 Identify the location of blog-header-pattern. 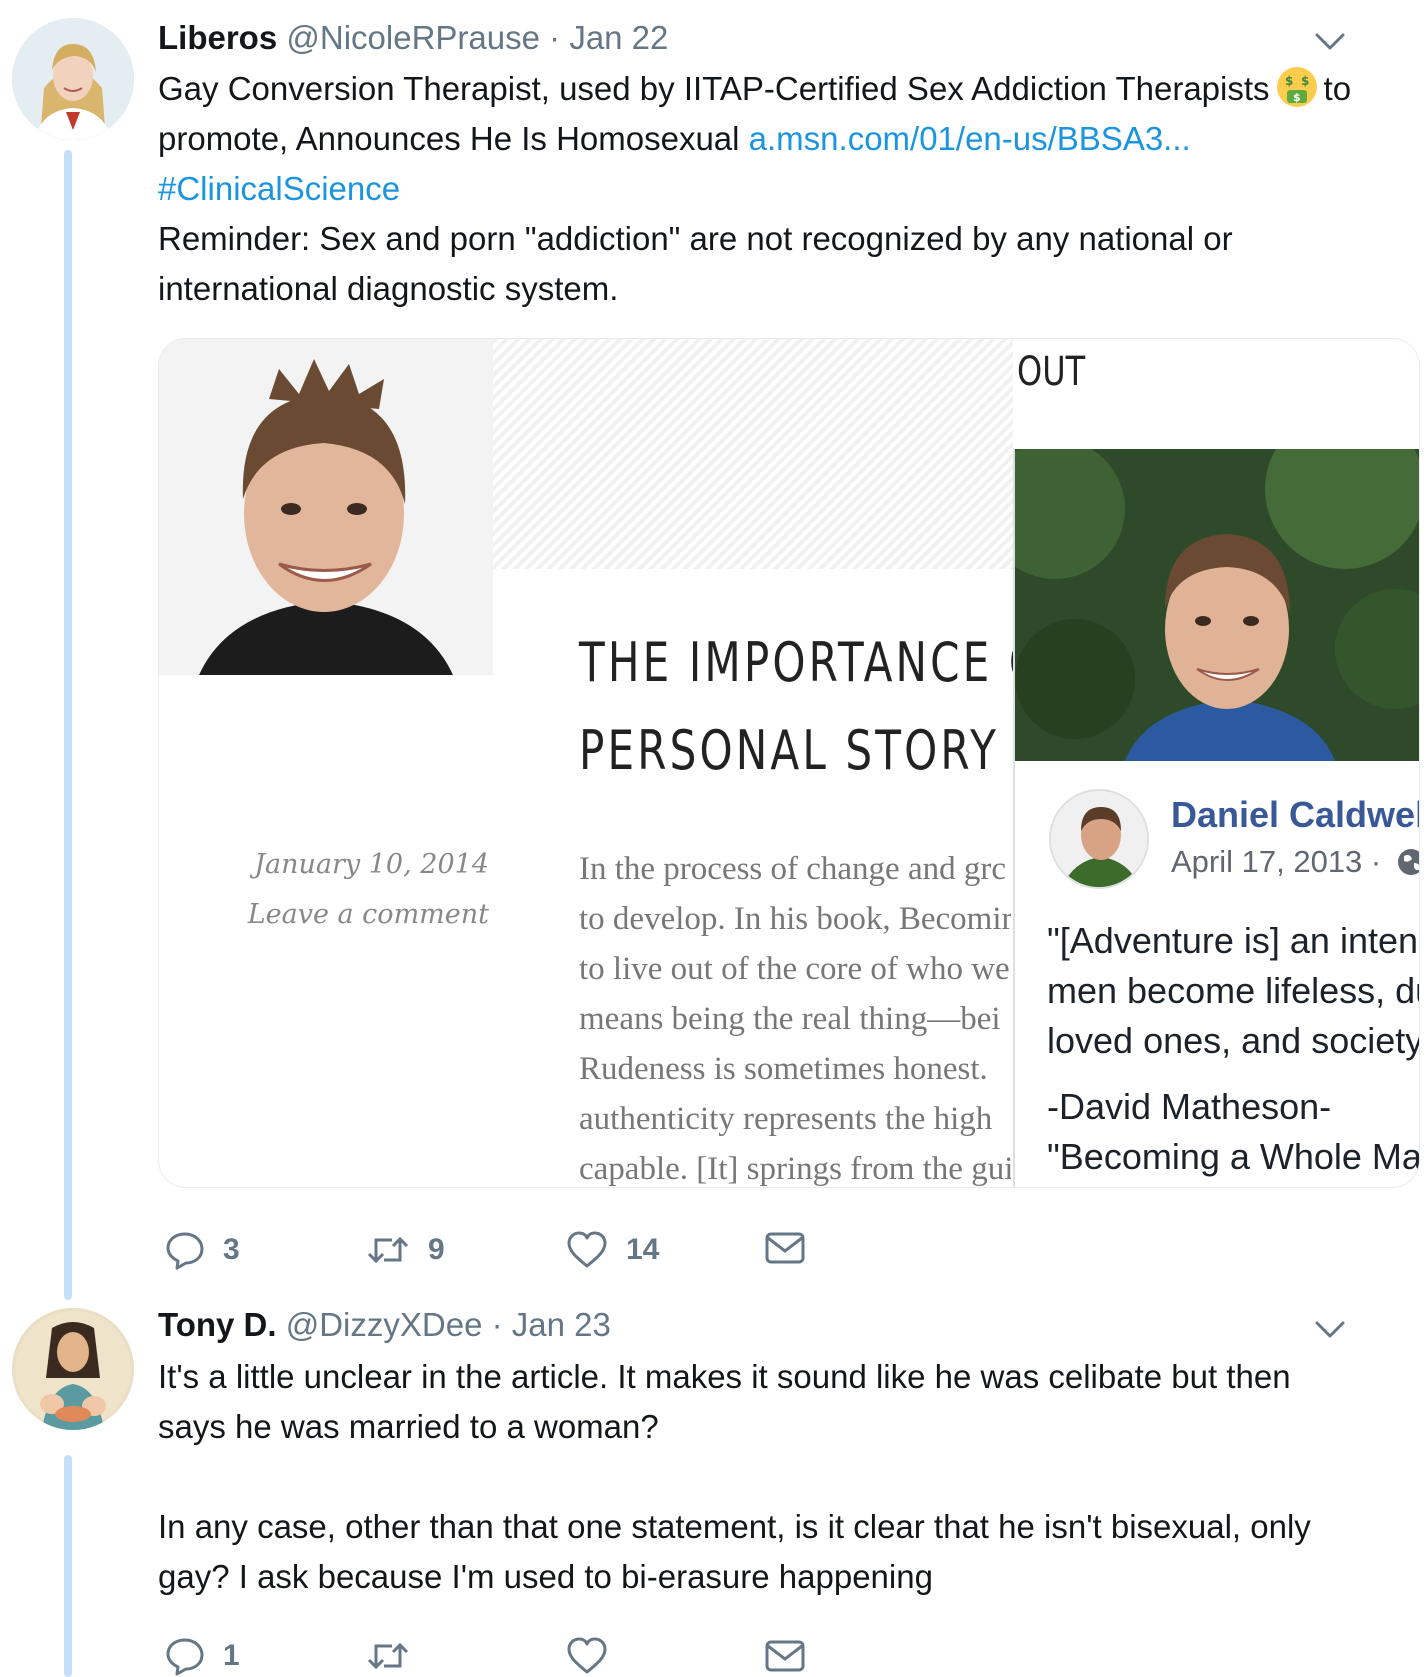
(753, 454).